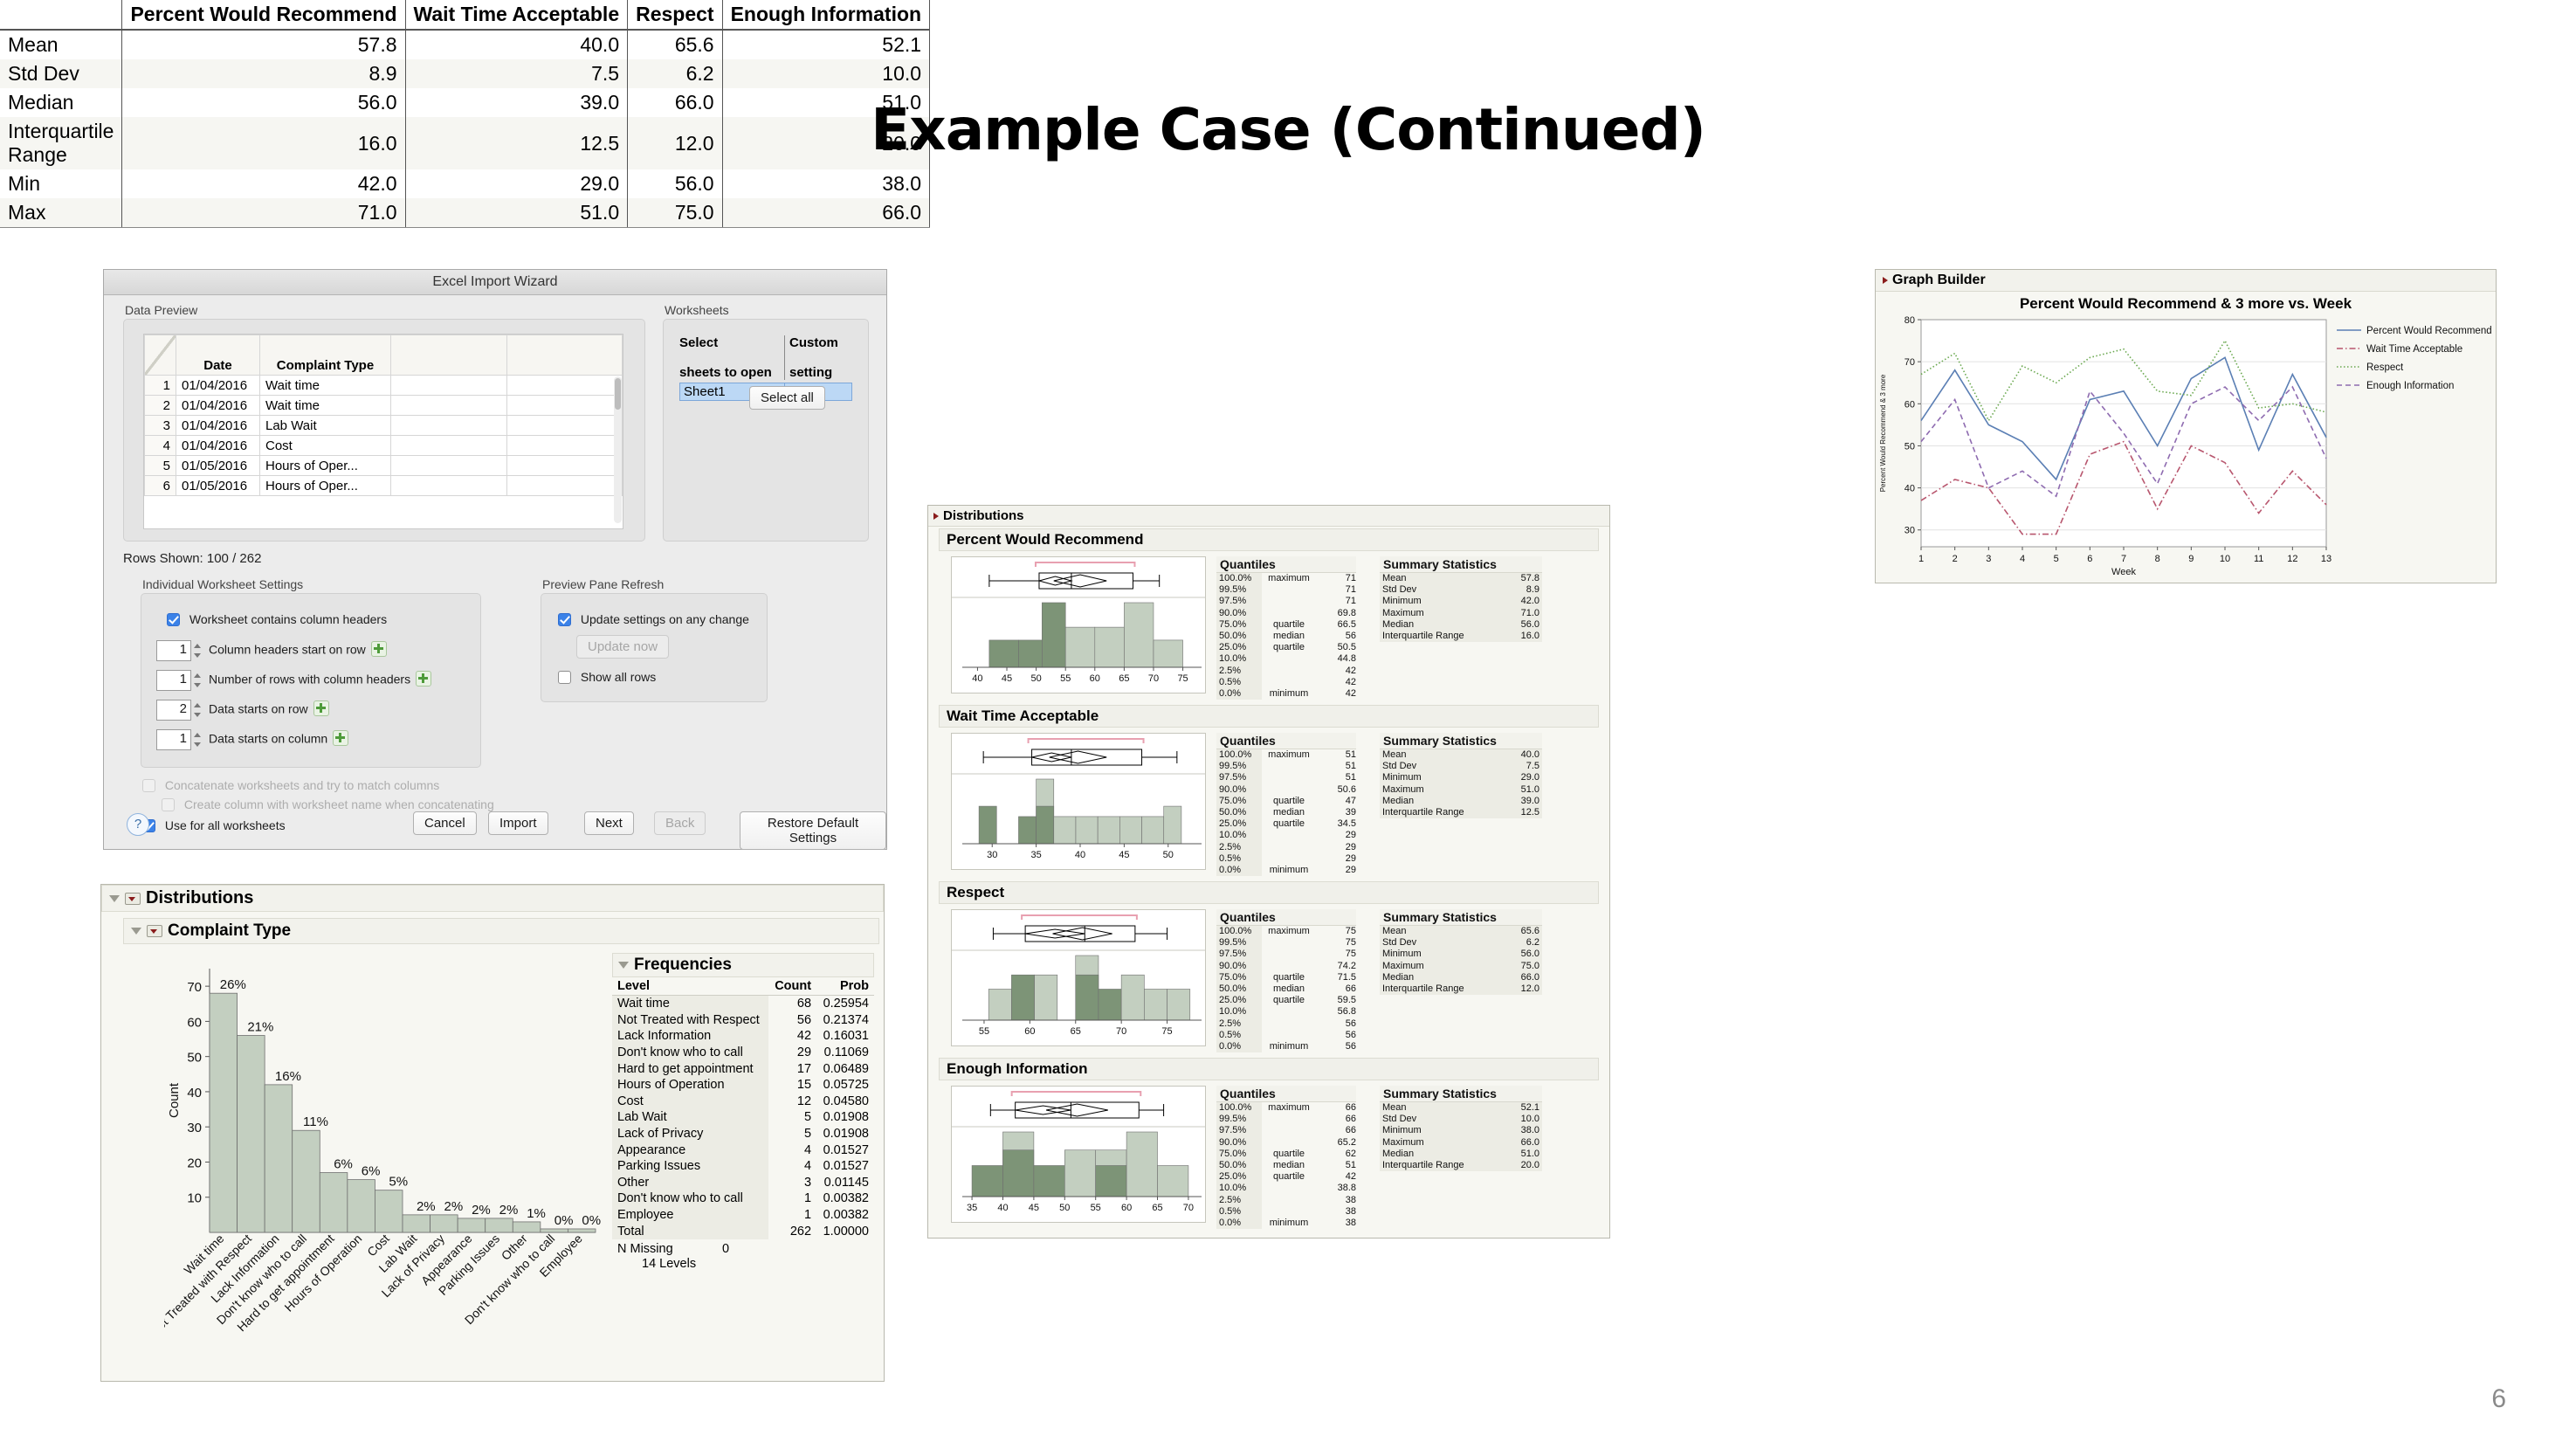 The width and height of the screenshot is (2576, 1449). I want to click on spinner-row-1: 1 Number of rows with column headers, so click(294, 680).